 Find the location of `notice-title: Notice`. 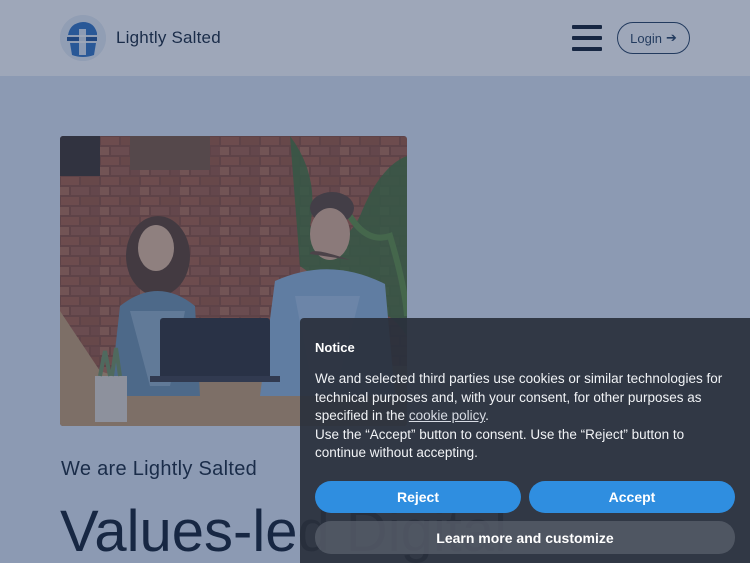

notice-title: Notice is located at coordinates (335, 347).